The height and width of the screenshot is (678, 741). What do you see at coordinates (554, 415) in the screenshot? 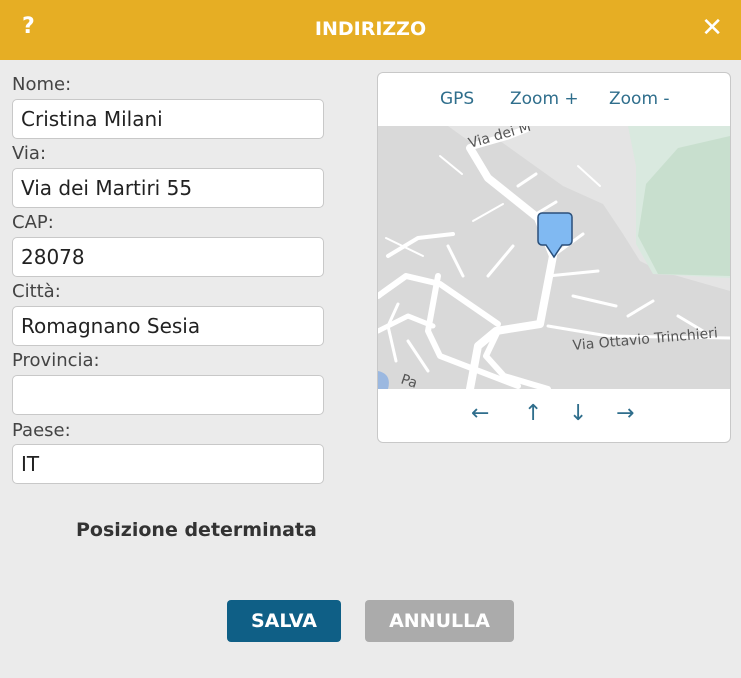
I see `map-pan-controls: ← ↑ ↓ →` at bounding box center [554, 415].